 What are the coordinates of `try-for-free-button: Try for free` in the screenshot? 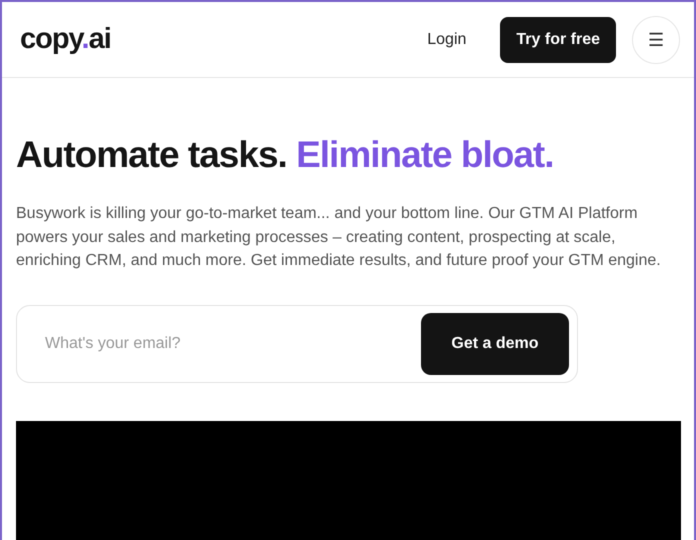 It's located at (558, 39).